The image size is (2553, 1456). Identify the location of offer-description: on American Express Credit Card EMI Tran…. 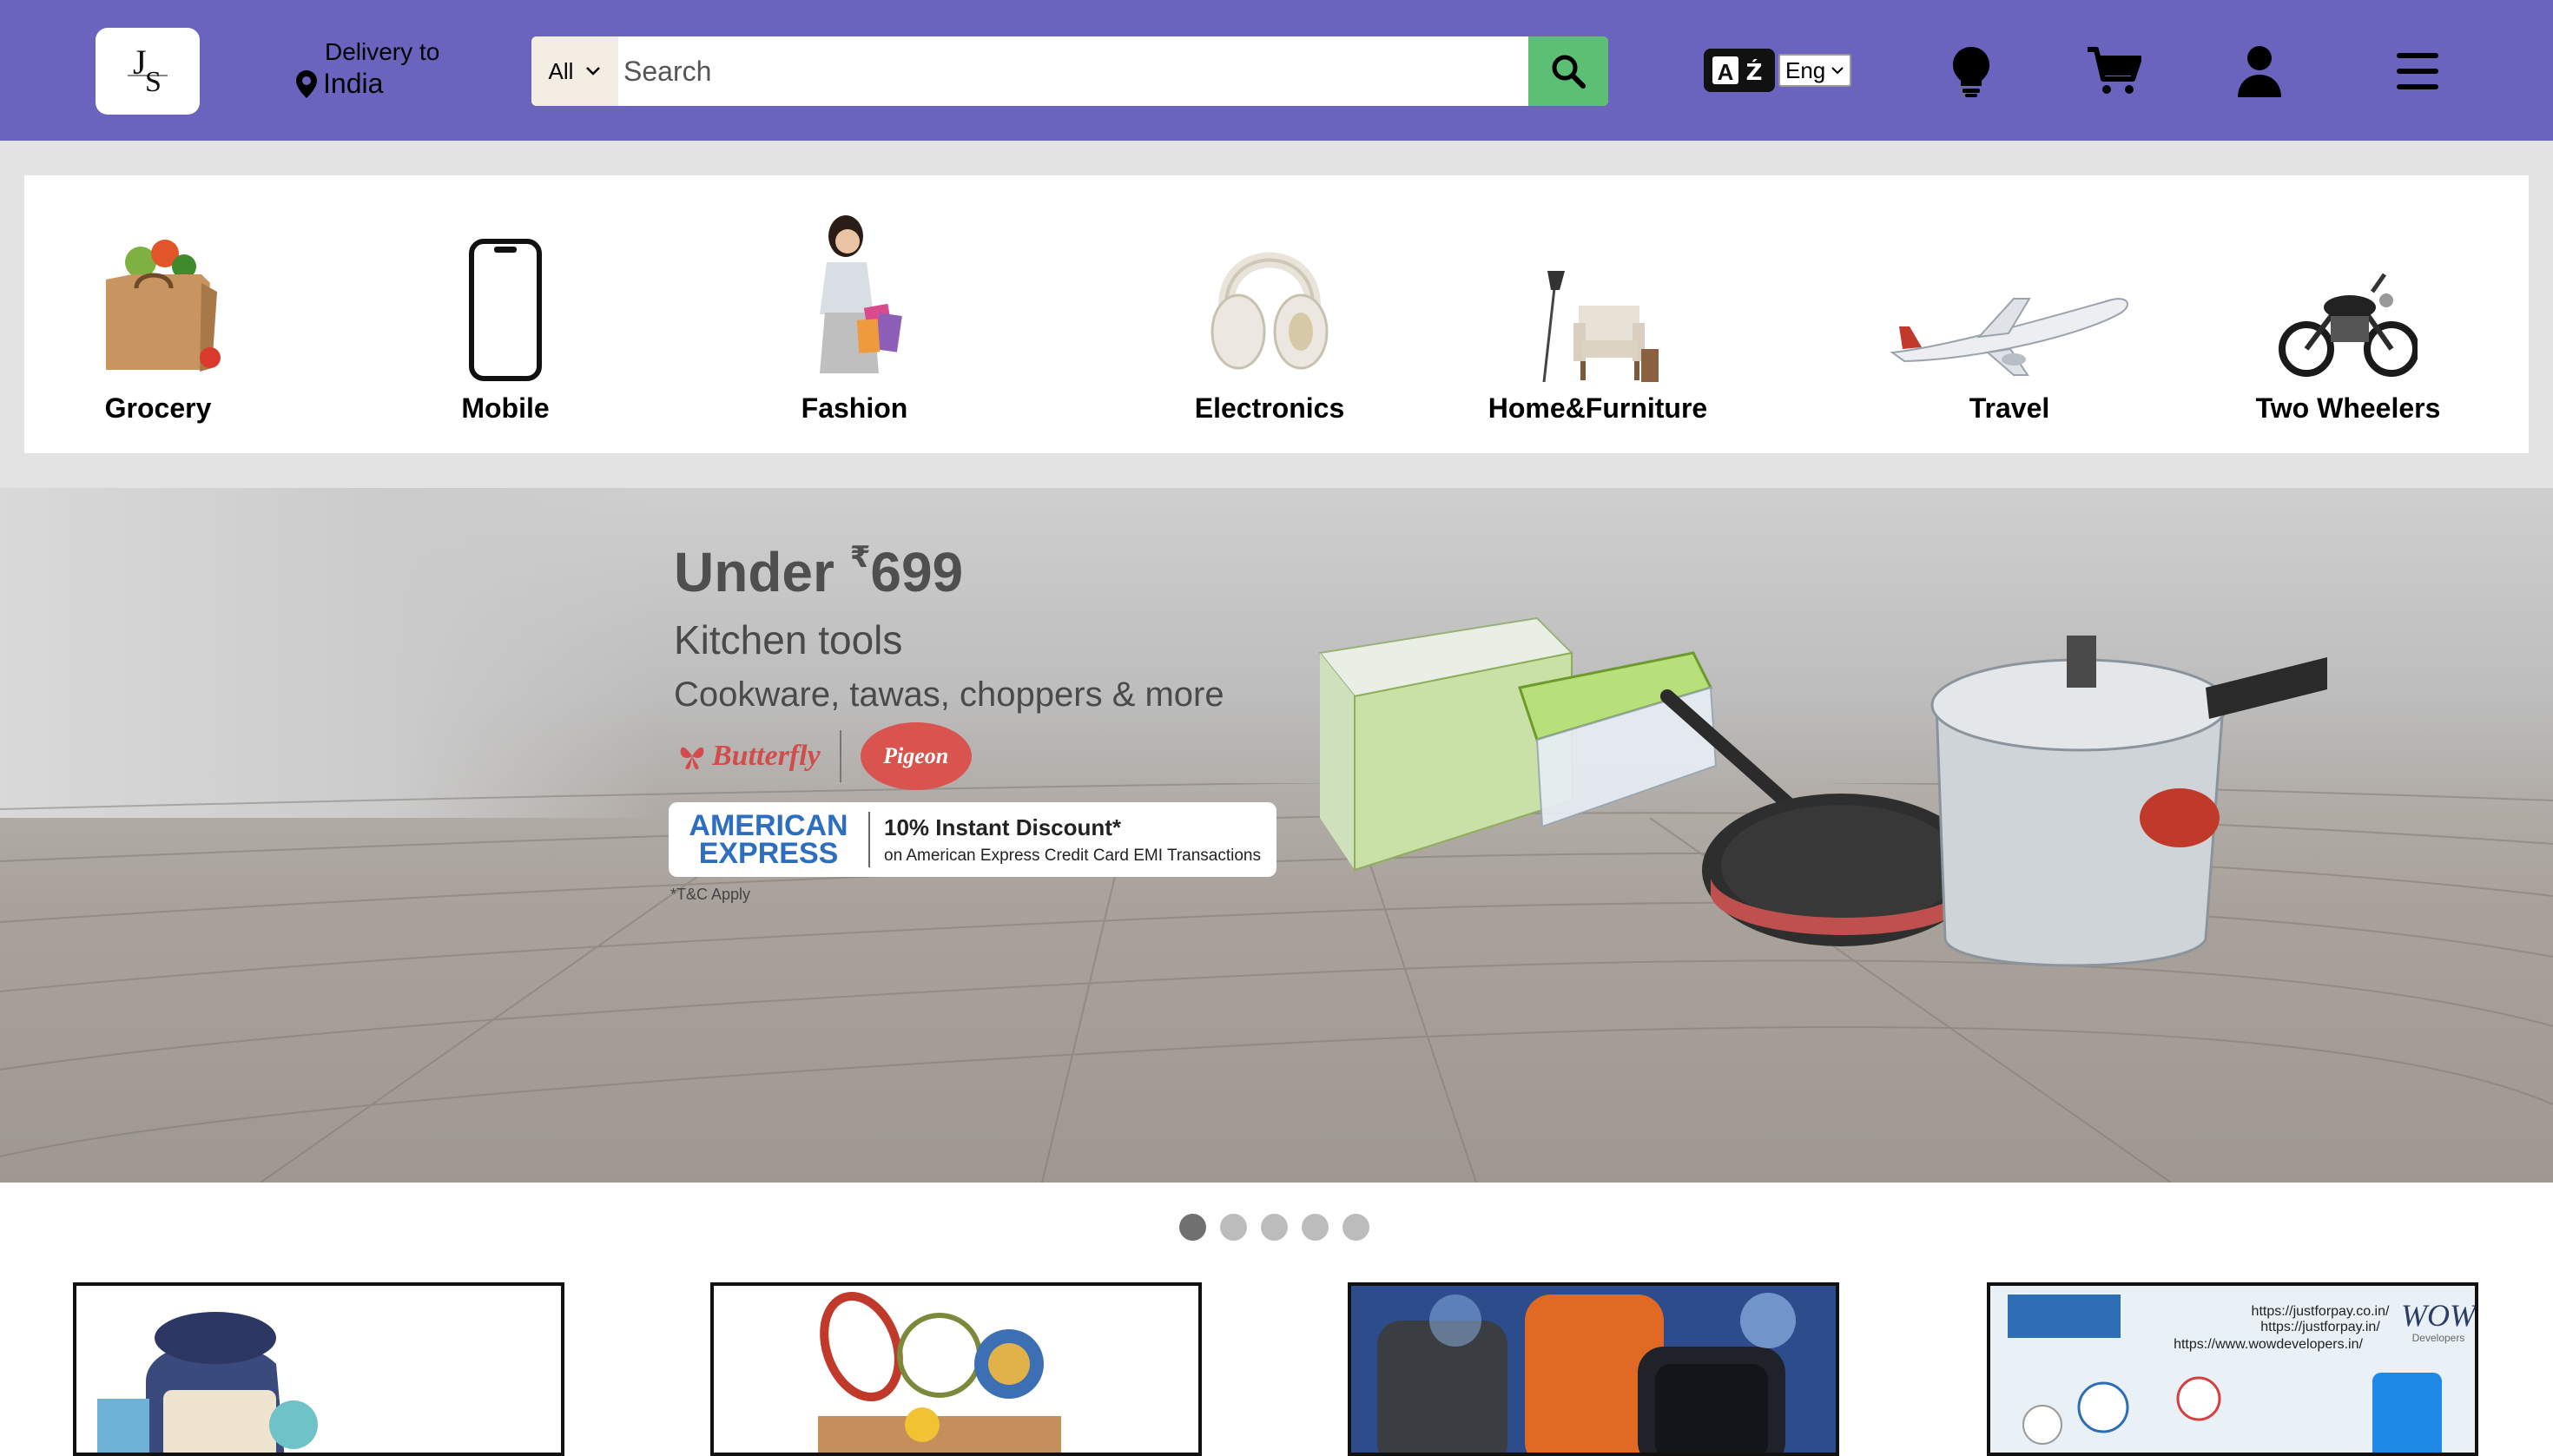
(1073, 855).